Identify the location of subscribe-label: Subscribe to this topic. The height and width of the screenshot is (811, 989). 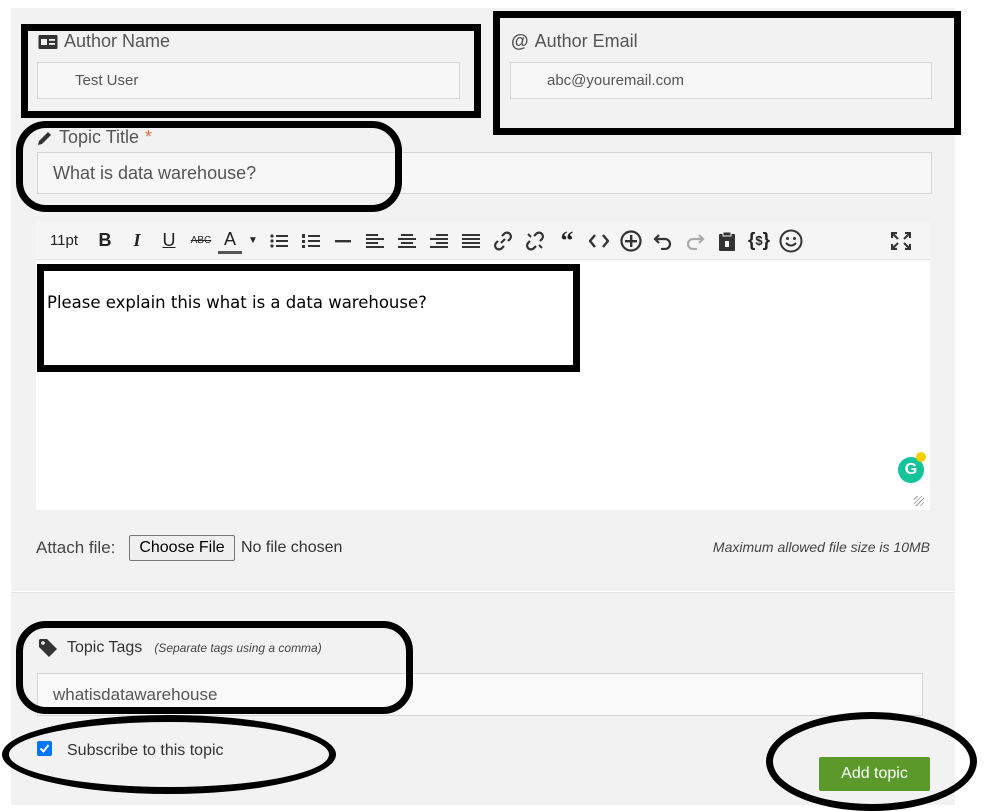
(145, 750).